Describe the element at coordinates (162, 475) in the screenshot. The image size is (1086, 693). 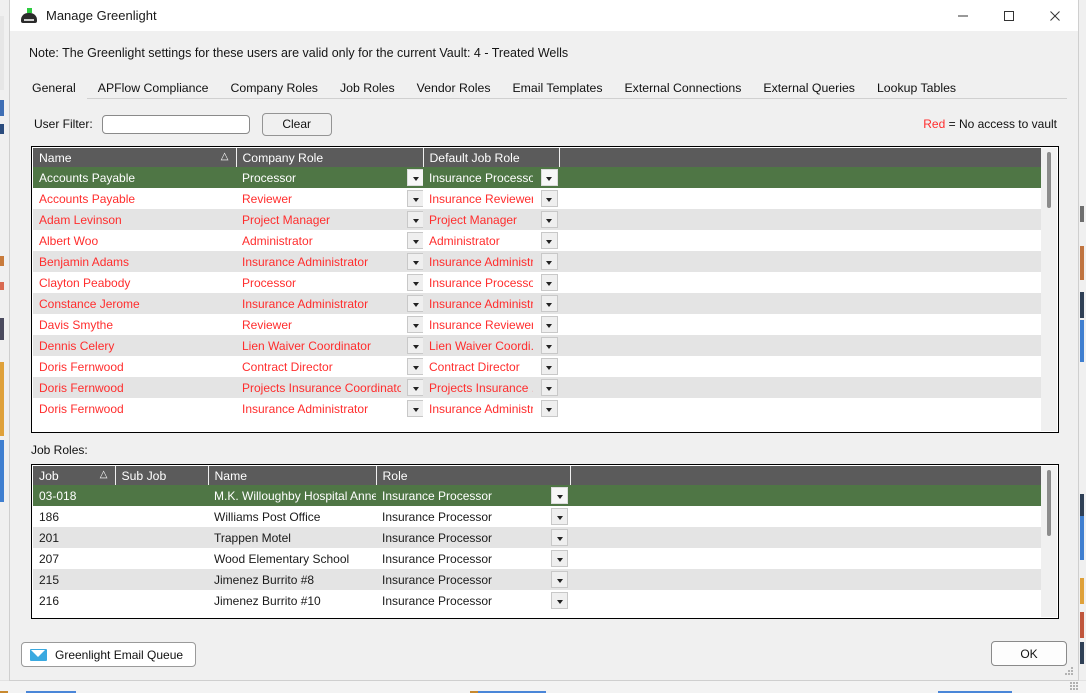
I see `jobs-col-sub-job: Sub Job` at that location.